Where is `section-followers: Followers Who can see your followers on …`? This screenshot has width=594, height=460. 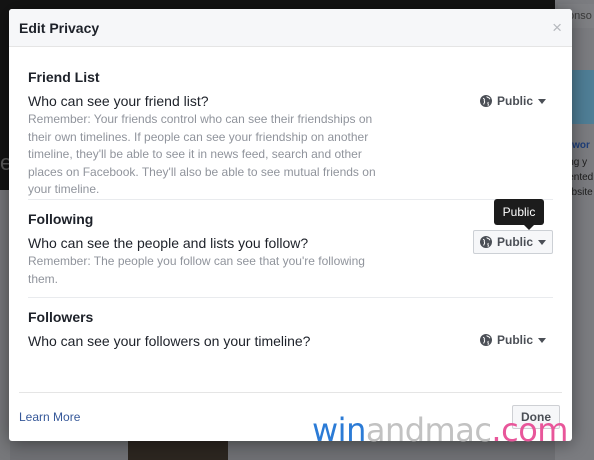 section-followers: Followers Who can see your followers on … is located at coordinates (290, 333).